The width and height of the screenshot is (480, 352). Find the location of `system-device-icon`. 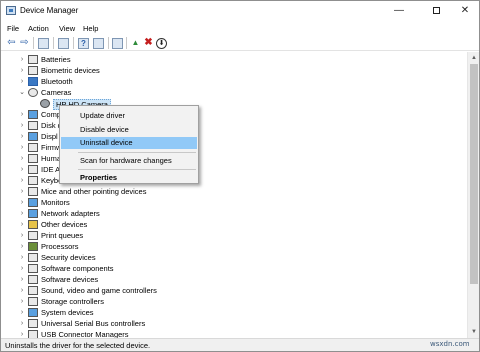

system-device-icon is located at coordinates (33, 312).